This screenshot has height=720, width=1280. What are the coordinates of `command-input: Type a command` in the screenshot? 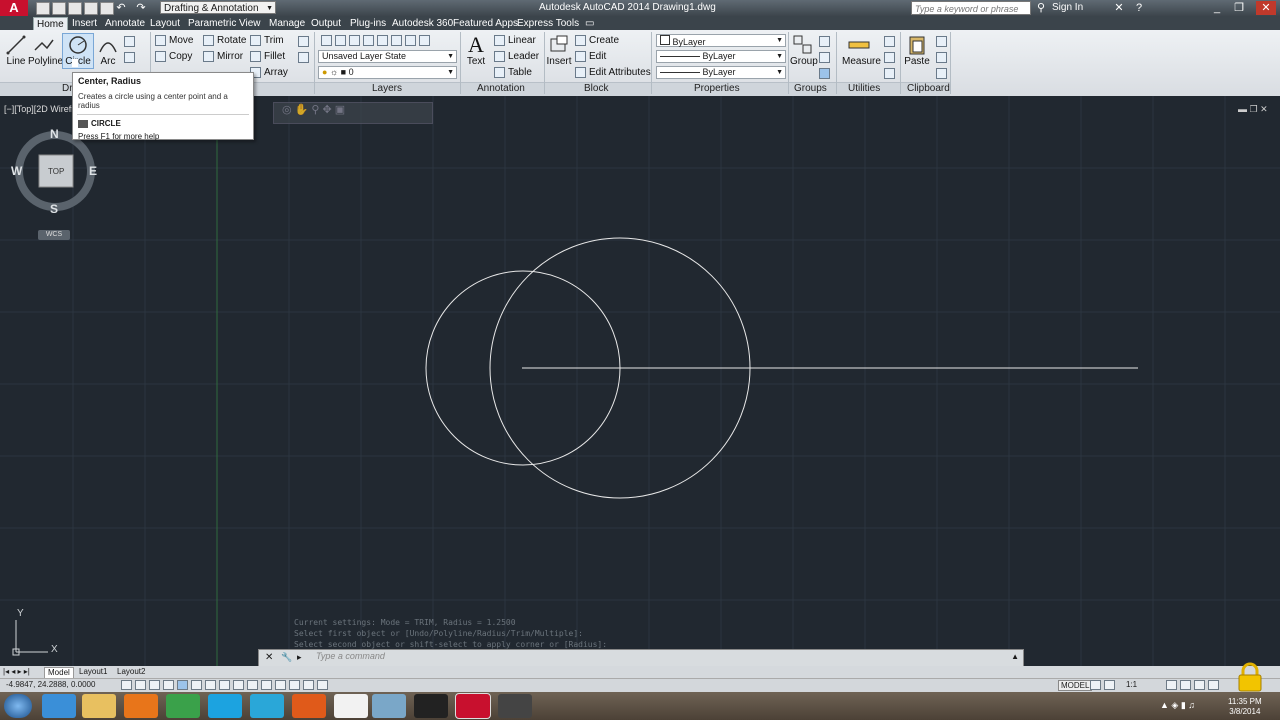 It's located at (350, 656).